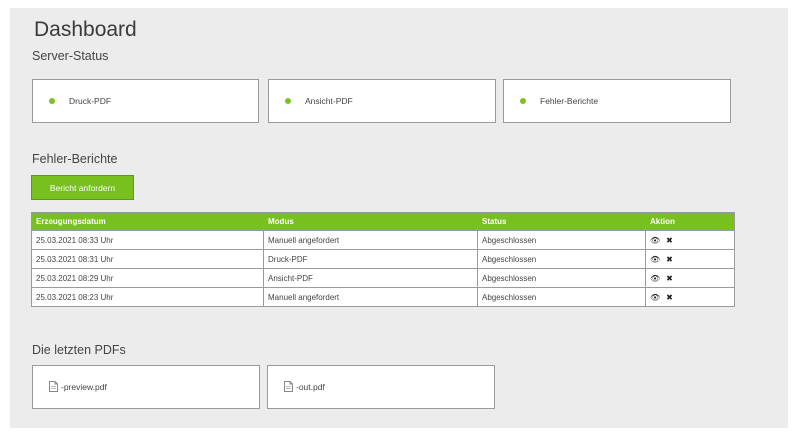  Describe the element at coordinates (75, 159) in the screenshot. I see `error-reports-heading: Fehler-Berichte` at that location.